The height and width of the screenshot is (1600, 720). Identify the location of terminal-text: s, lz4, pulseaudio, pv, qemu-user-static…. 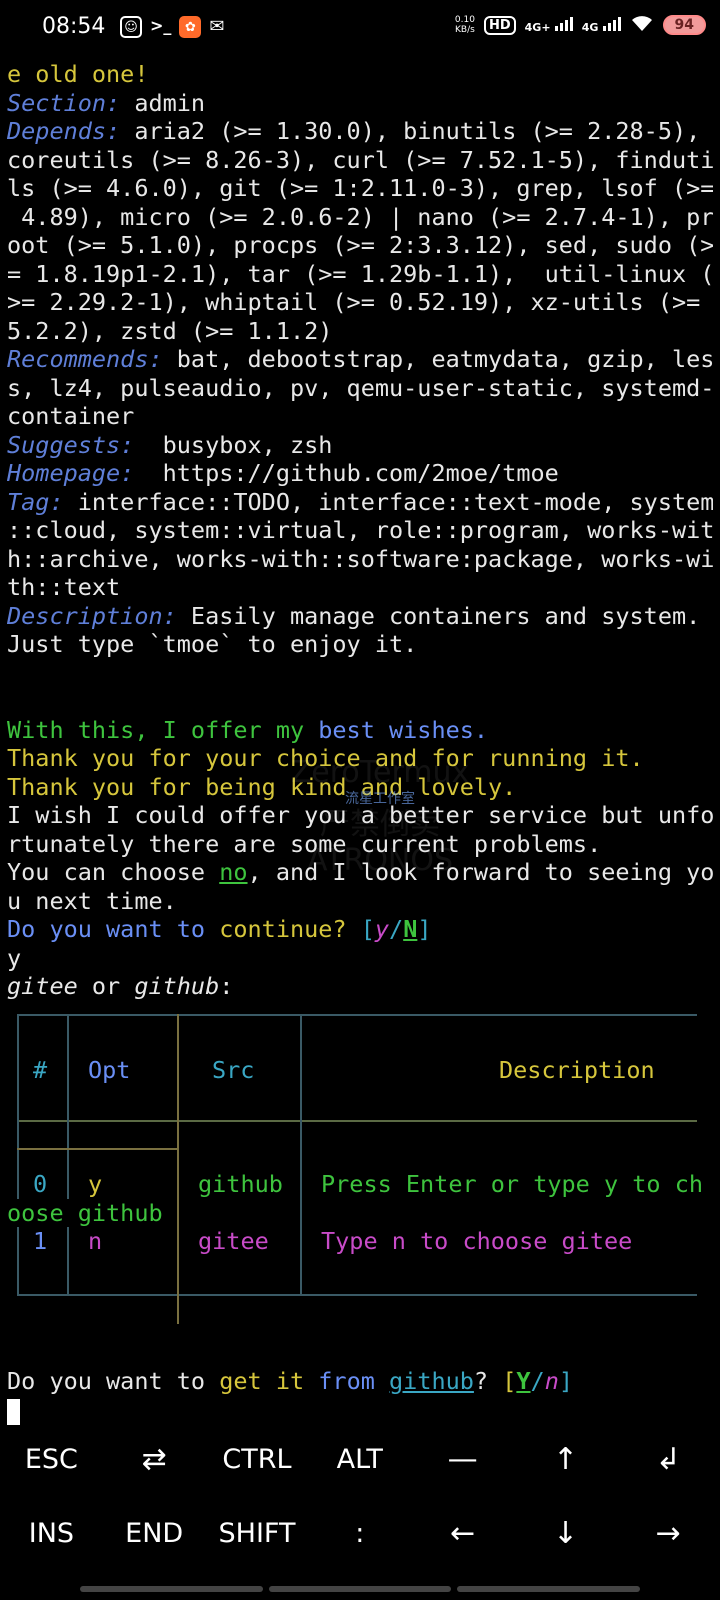
(360, 387).